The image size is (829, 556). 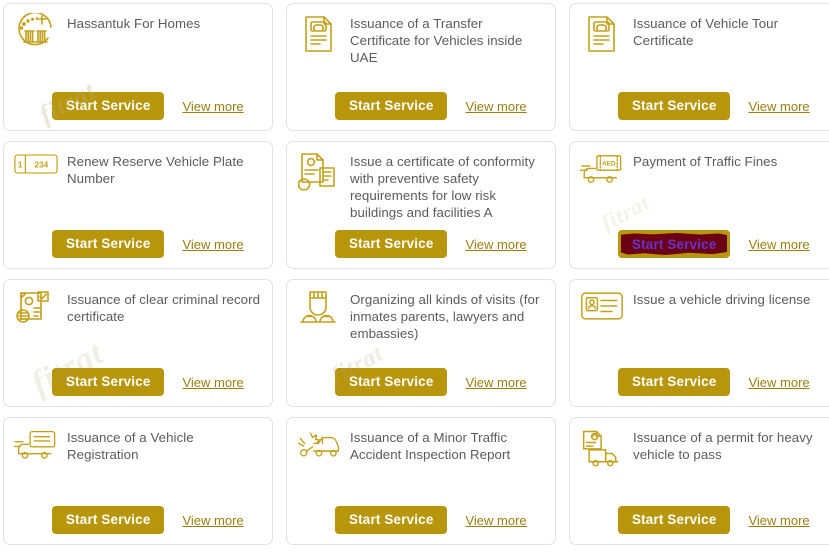 What do you see at coordinates (722, 299) in the screenshot?
I see `service-title: Issue a vehicle driving license` at bounding box center [722, 299].